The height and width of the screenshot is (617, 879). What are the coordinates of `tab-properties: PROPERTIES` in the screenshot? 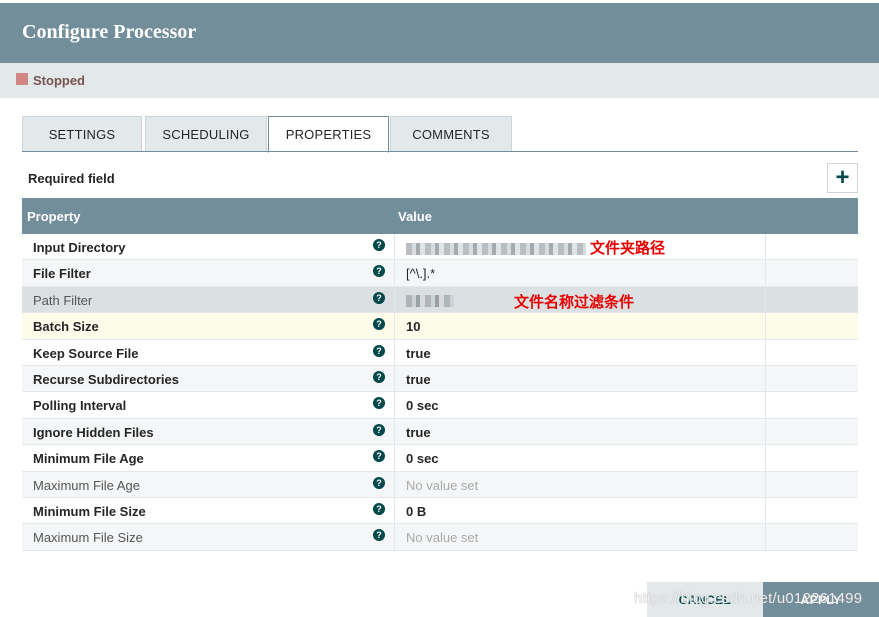 It's located at (328, 134).